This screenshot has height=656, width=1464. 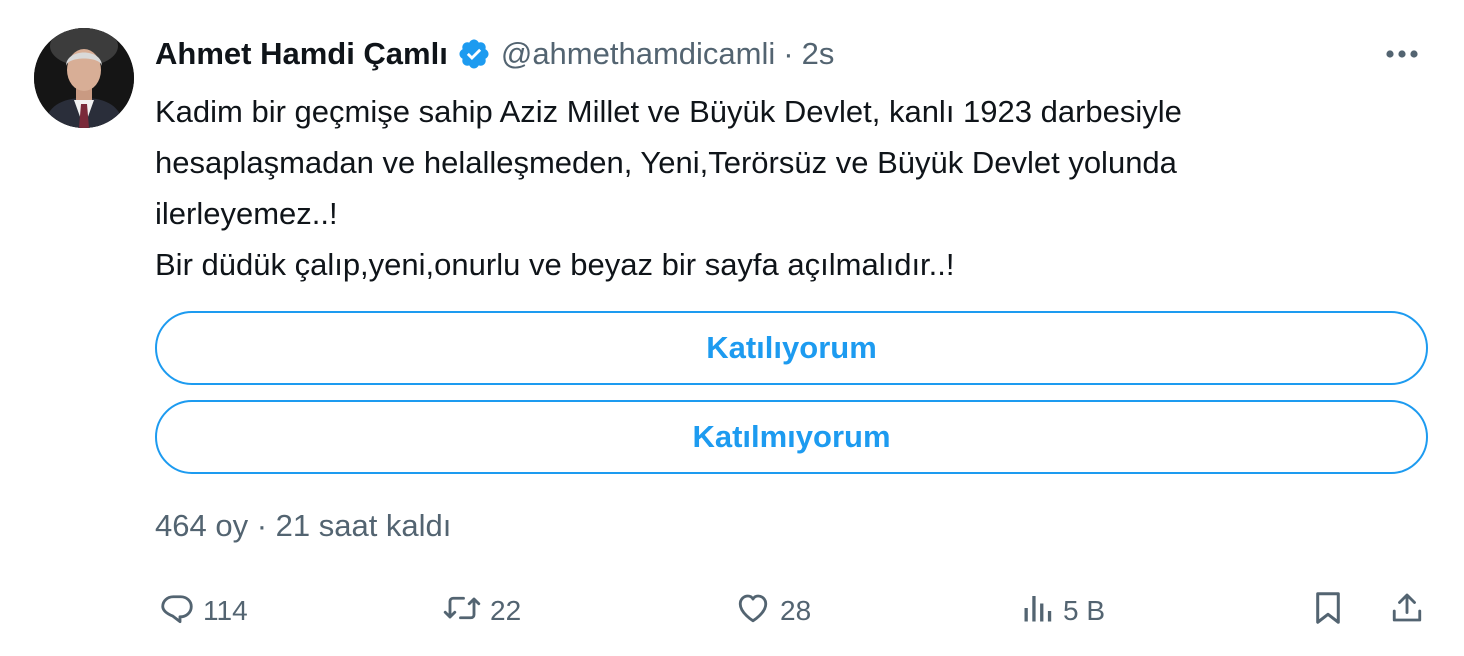 I want to click on verified-badge-icon, so click(x=474, y=54).